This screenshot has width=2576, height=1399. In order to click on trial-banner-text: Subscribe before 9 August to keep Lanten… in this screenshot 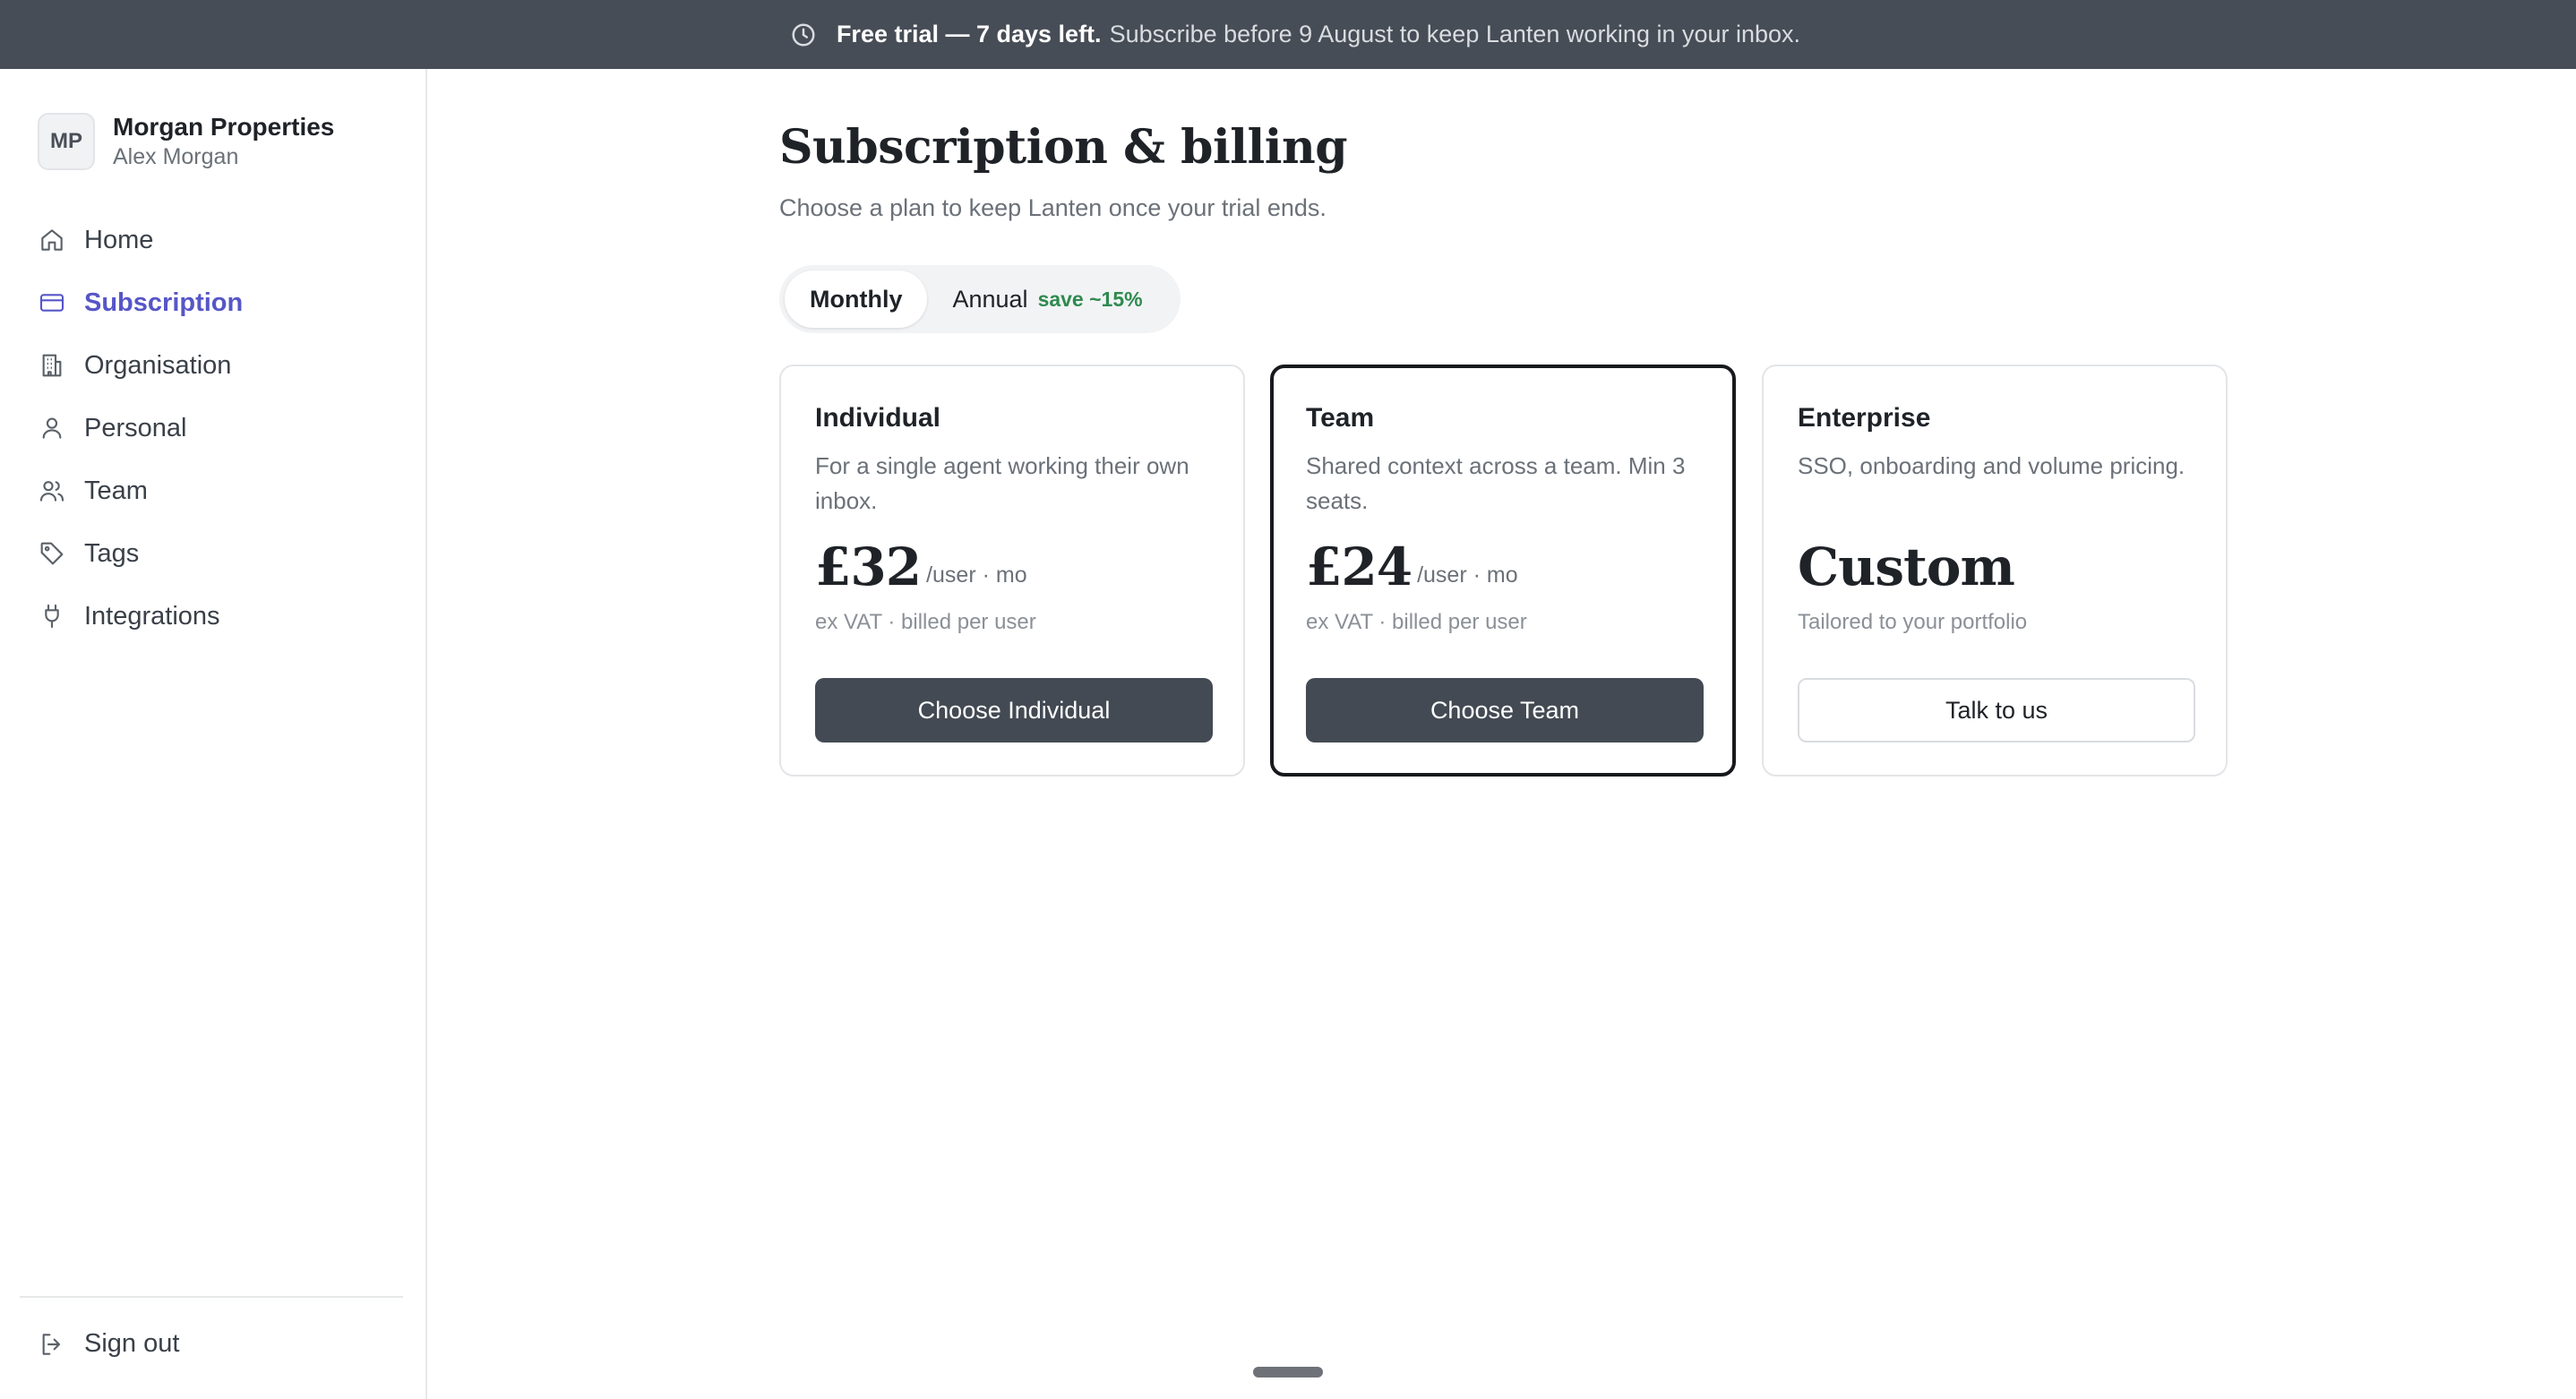, I will do `click(1455, 34)`.